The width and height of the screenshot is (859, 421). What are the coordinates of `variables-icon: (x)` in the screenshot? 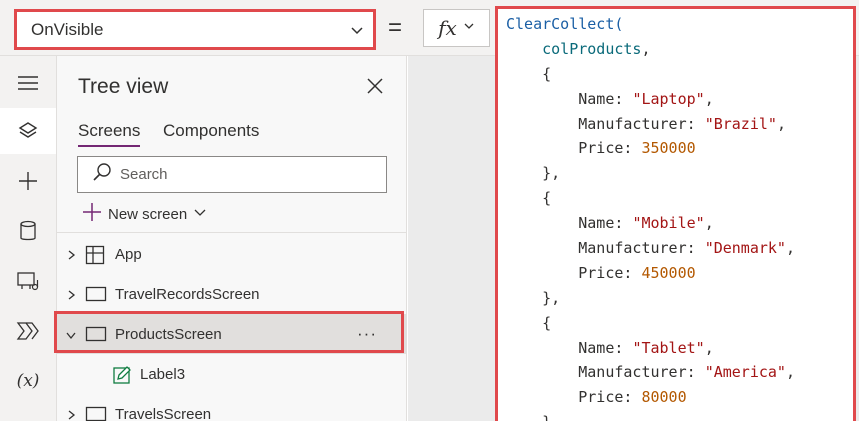 It's located at (28, 381).